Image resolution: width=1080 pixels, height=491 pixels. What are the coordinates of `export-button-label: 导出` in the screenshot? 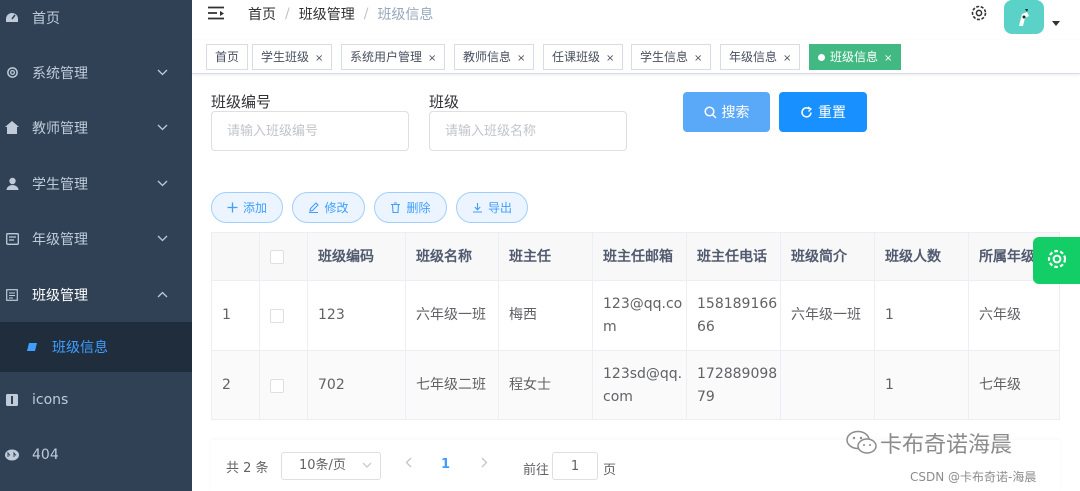 It's located at (499, 208).